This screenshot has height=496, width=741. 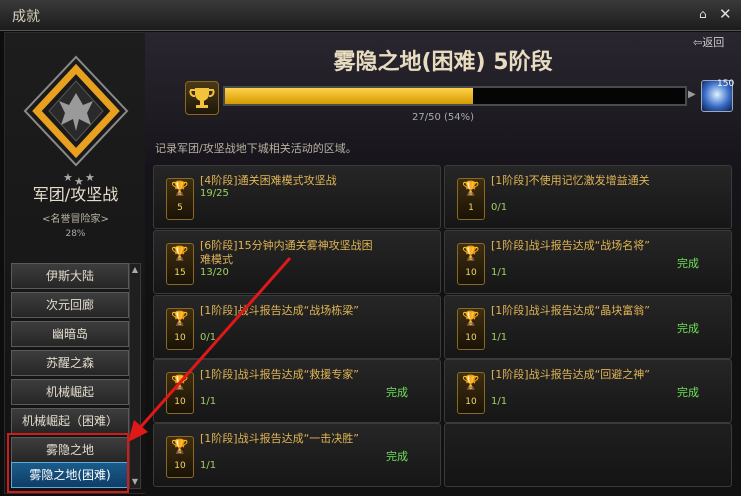 What do you see at coordinates (180, 208) in the screenshot?
I see `achievement-level: 5` at bounding box center [180, 208].